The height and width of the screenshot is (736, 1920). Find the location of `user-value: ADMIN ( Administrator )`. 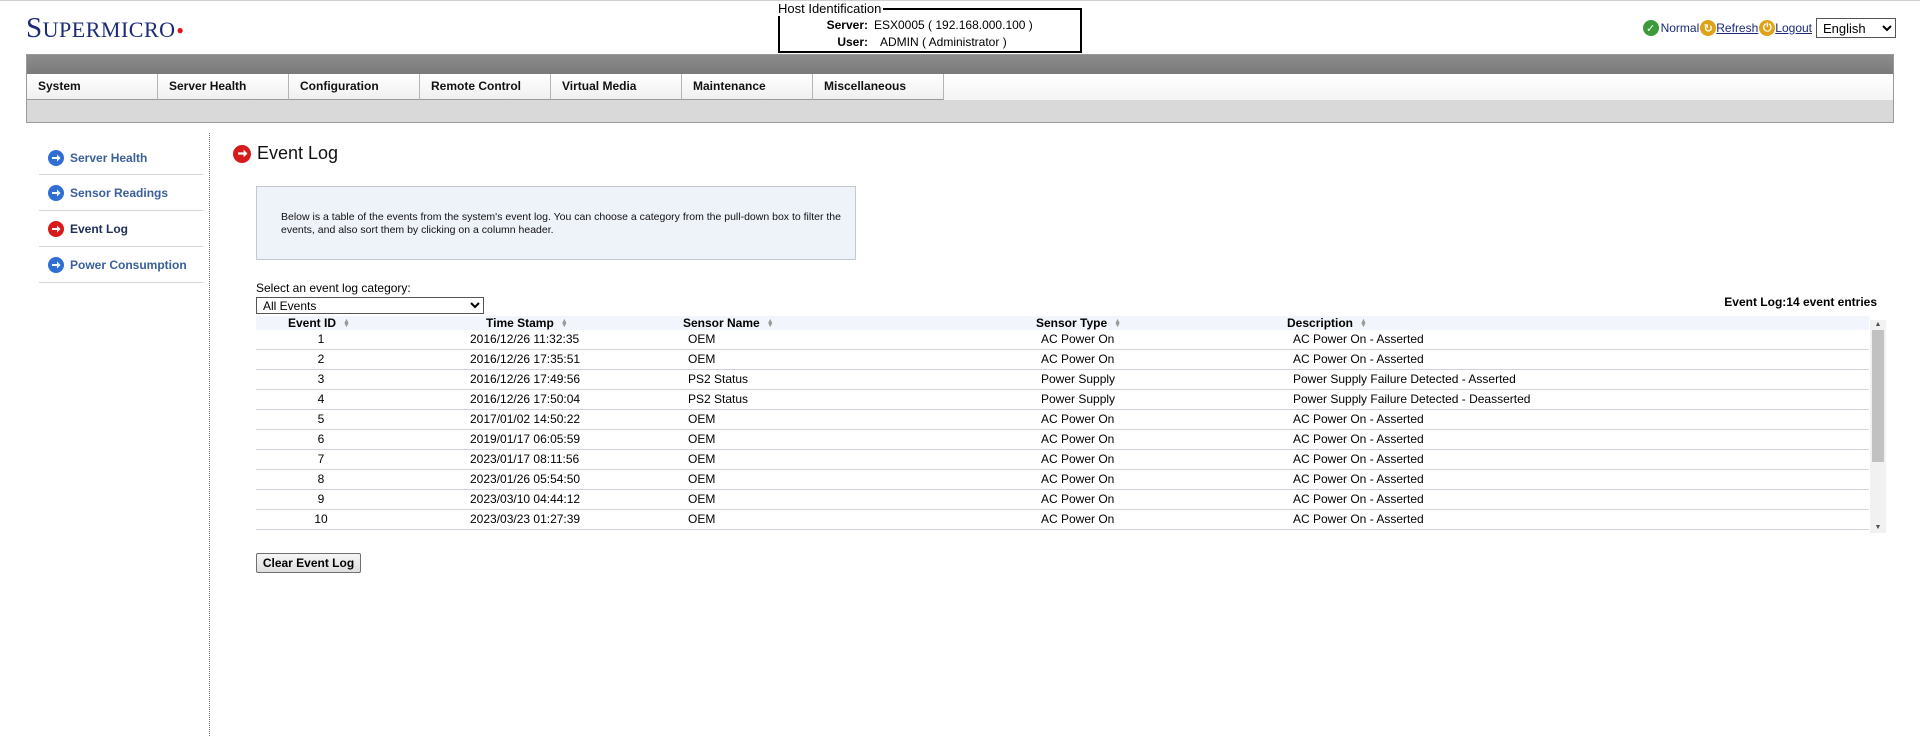

user-value: ADMIN ( Administrator ) is located at coordinates (943, 42).